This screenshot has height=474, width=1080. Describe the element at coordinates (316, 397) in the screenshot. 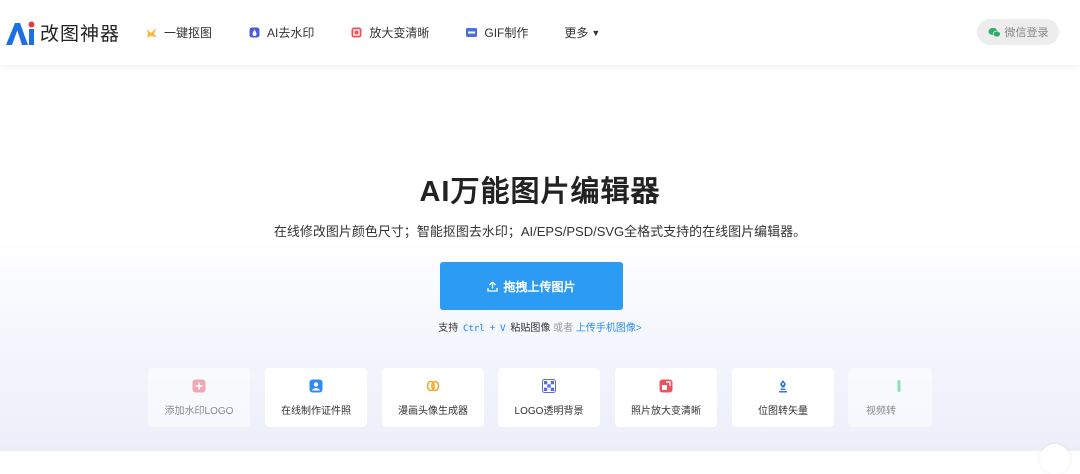

I see `tool-card-id-photo: 在线制作证件照` at that location.